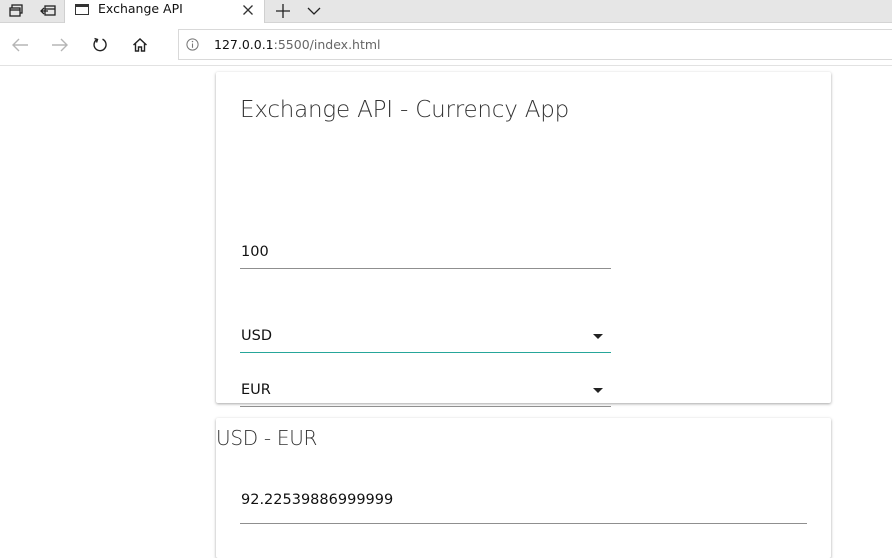  I want to click on page-title: Exchange API - Currency App, so click(405, 110).